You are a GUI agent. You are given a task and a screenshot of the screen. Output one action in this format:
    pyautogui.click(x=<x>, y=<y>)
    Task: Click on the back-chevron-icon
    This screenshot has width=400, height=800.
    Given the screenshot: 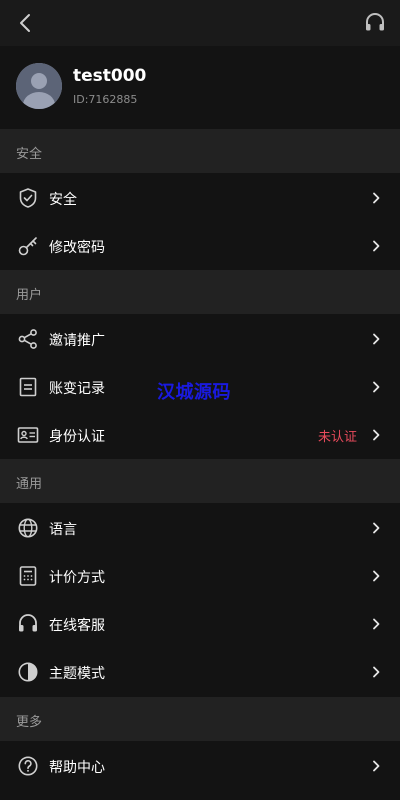 What is the action you would take?
    pyautogui.click(x=26, y=23)
    